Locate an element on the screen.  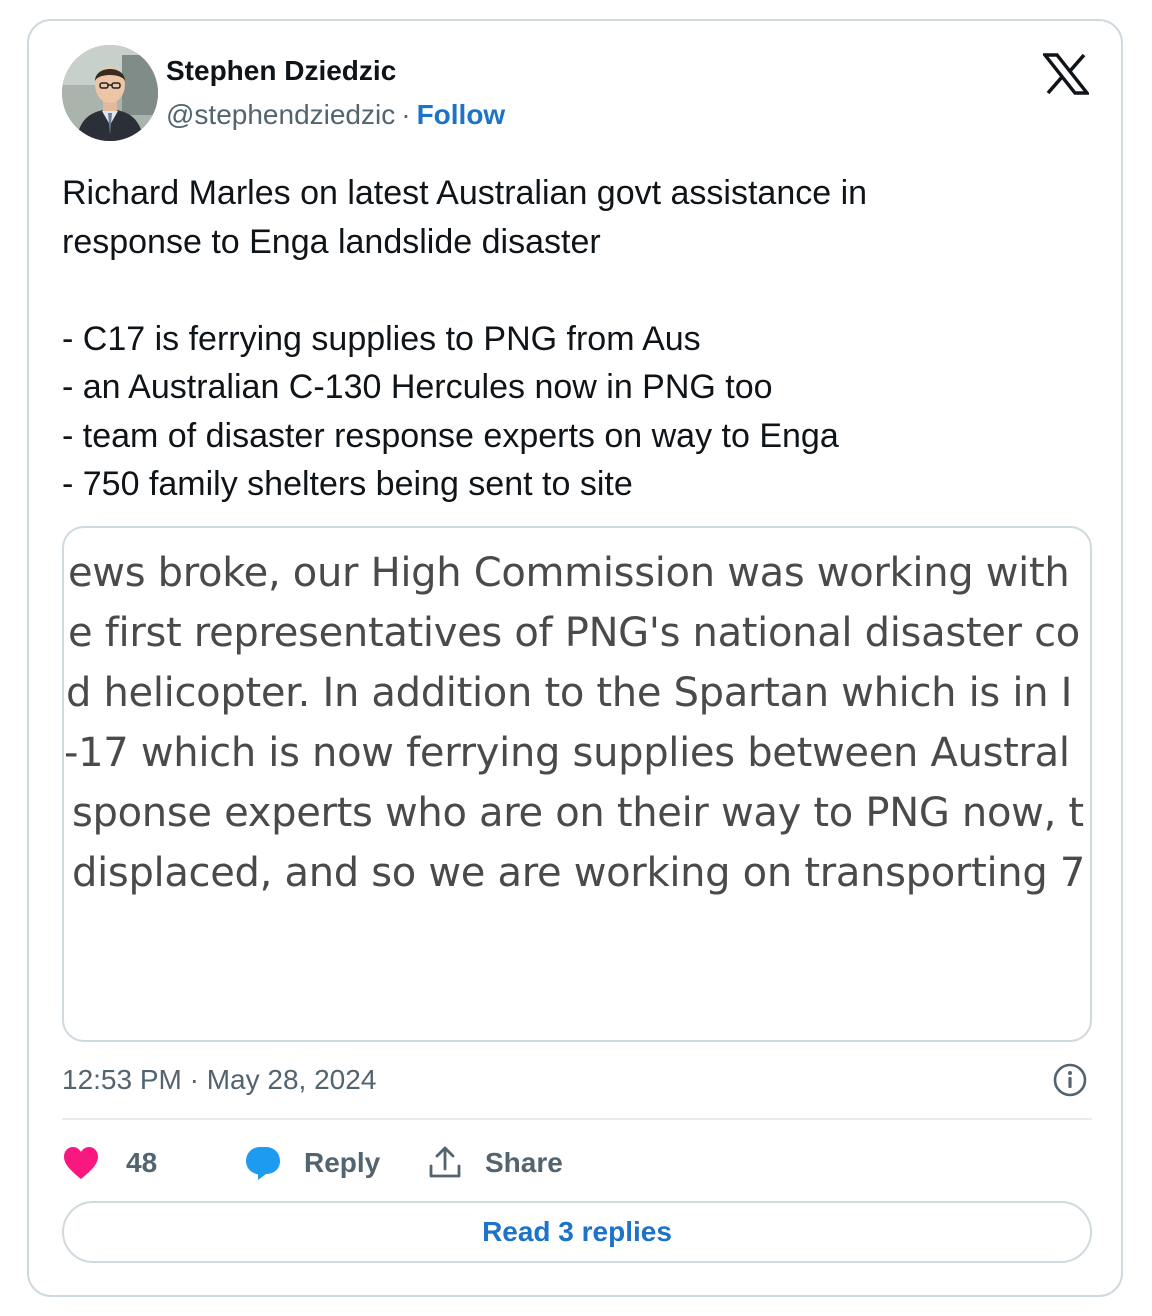
follow-button: Follow is located at coordinates (461, 114).